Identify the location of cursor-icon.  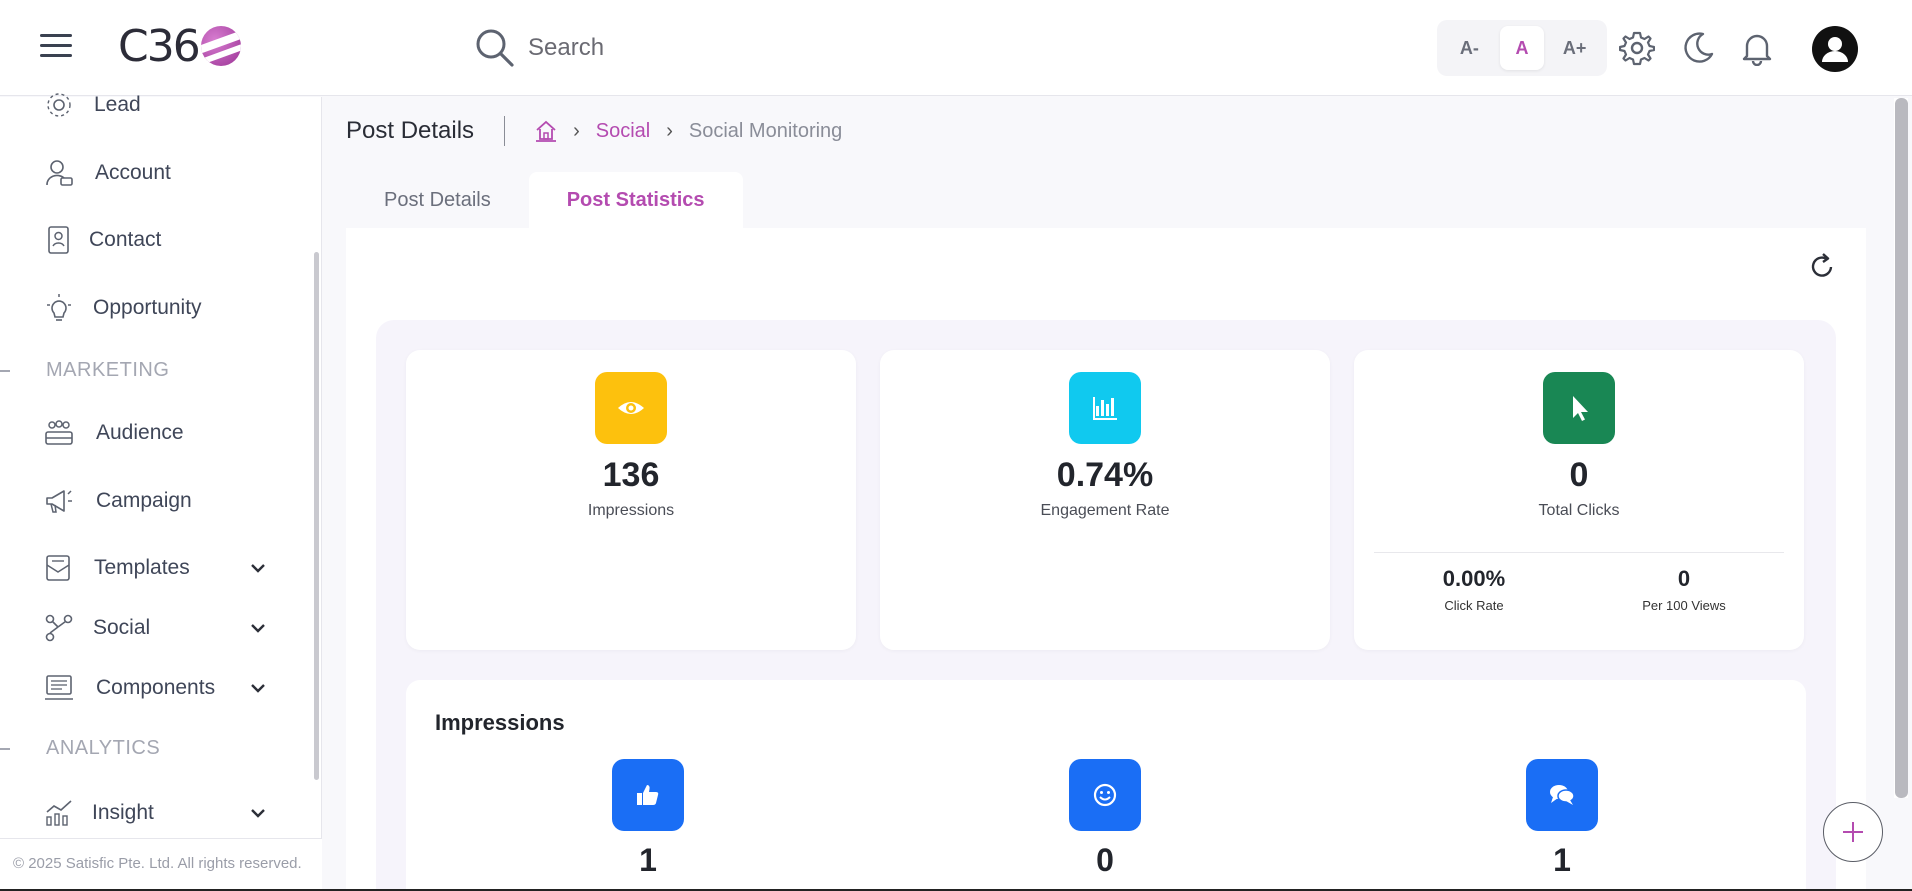
(1579, 408).